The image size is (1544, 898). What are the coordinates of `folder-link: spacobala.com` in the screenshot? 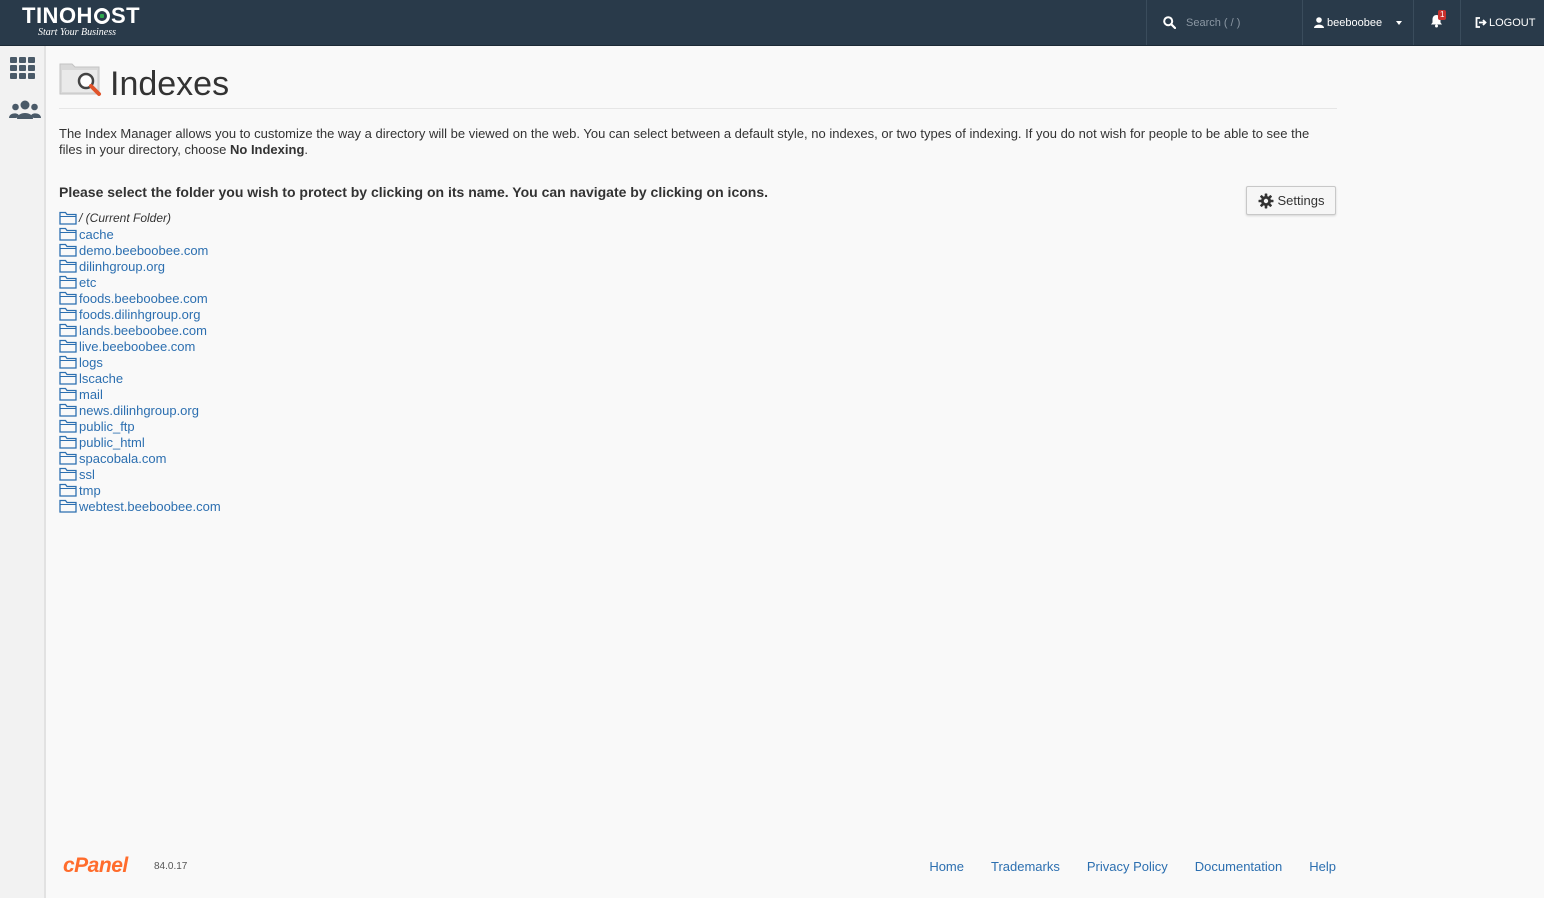 It's located at (122, 458).